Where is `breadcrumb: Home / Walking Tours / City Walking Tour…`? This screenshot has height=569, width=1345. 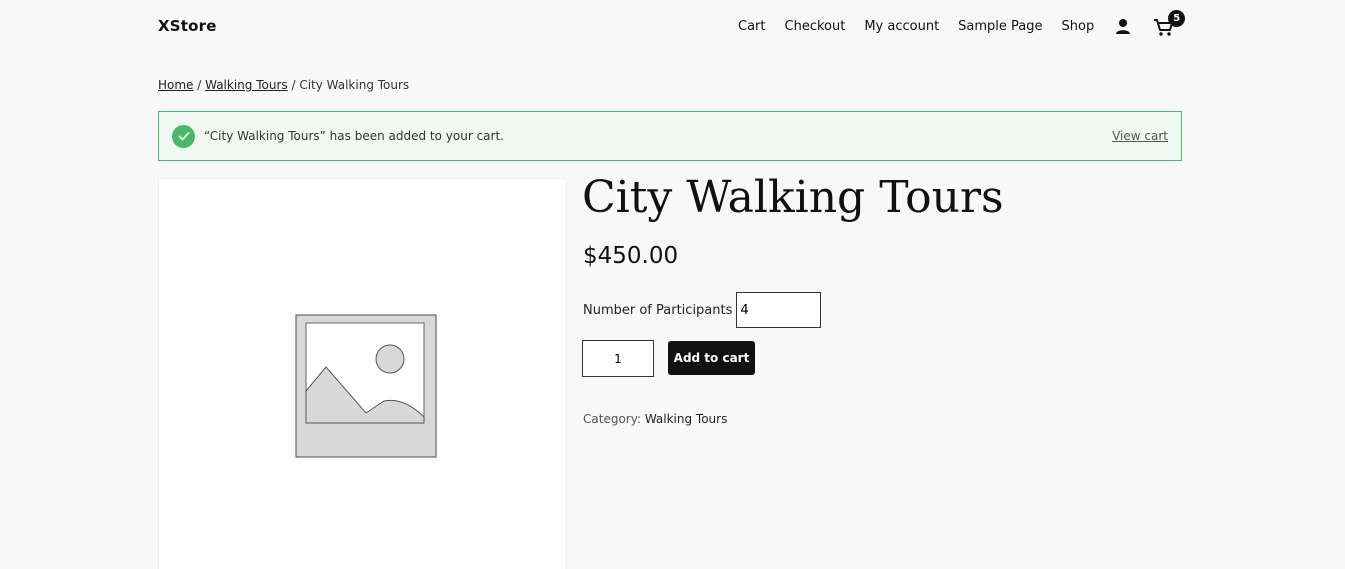 breadcrumb: Home / Walking Tours / City Walking Tour… is located at coordinates (283, 85).